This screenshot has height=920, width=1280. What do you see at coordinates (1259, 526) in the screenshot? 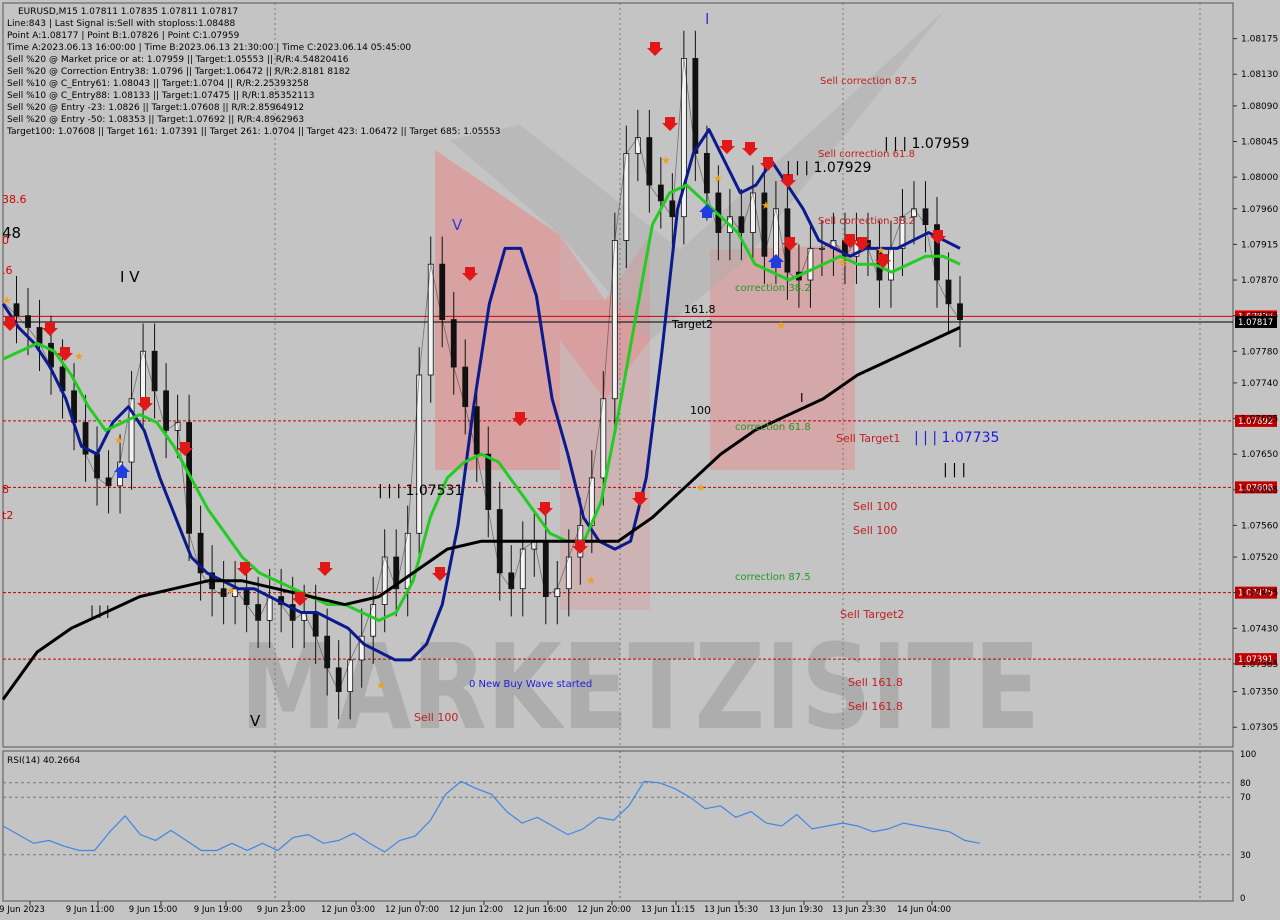
I see `price-tick-label: 1.07560` at bounding box center [1259, 526].